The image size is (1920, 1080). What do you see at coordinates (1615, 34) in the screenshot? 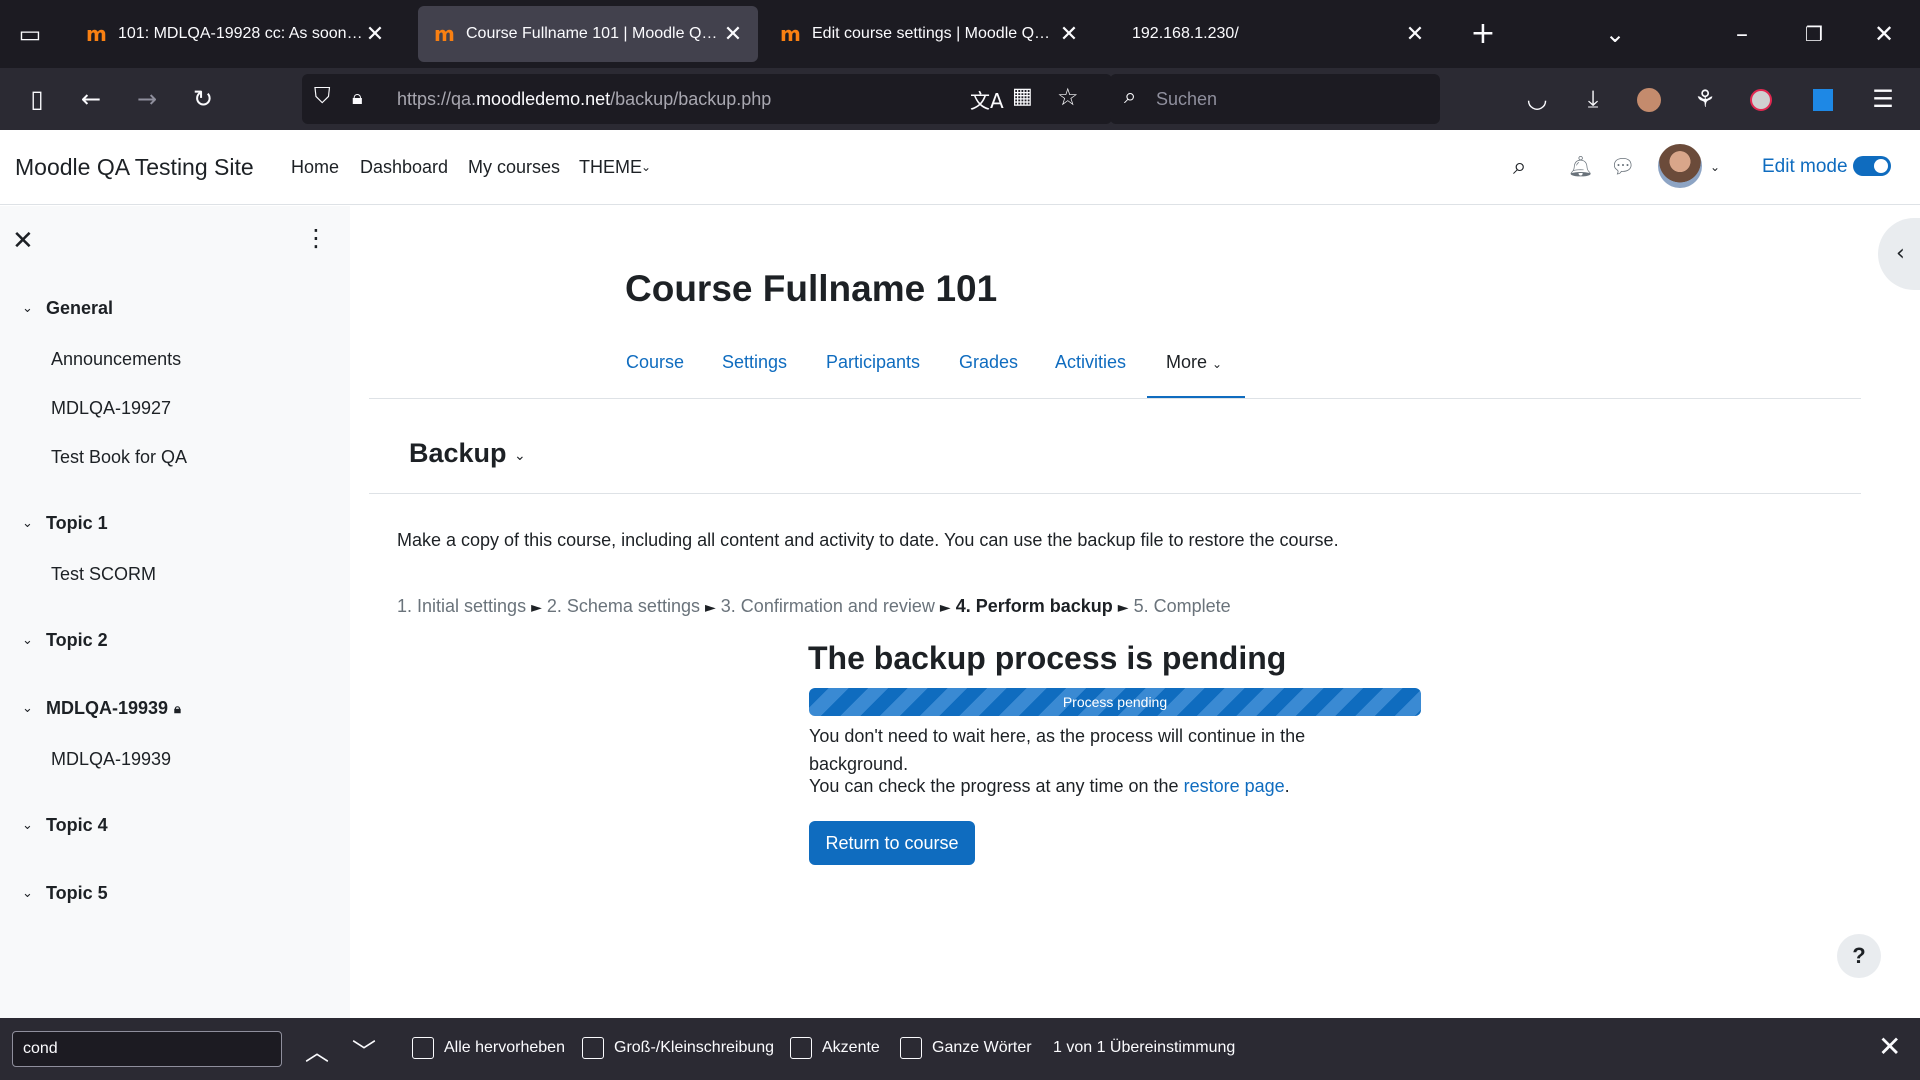
I see `tab-list-chevron-icon: ⌄` at bounding box center [1615, 34].